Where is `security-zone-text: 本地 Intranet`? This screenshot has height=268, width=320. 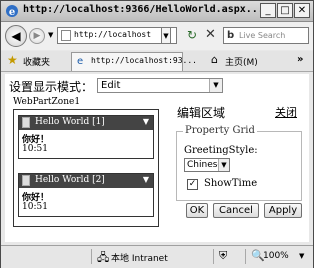 security-zone-text: 本地 Intranet is located at coordinates (139, 259).